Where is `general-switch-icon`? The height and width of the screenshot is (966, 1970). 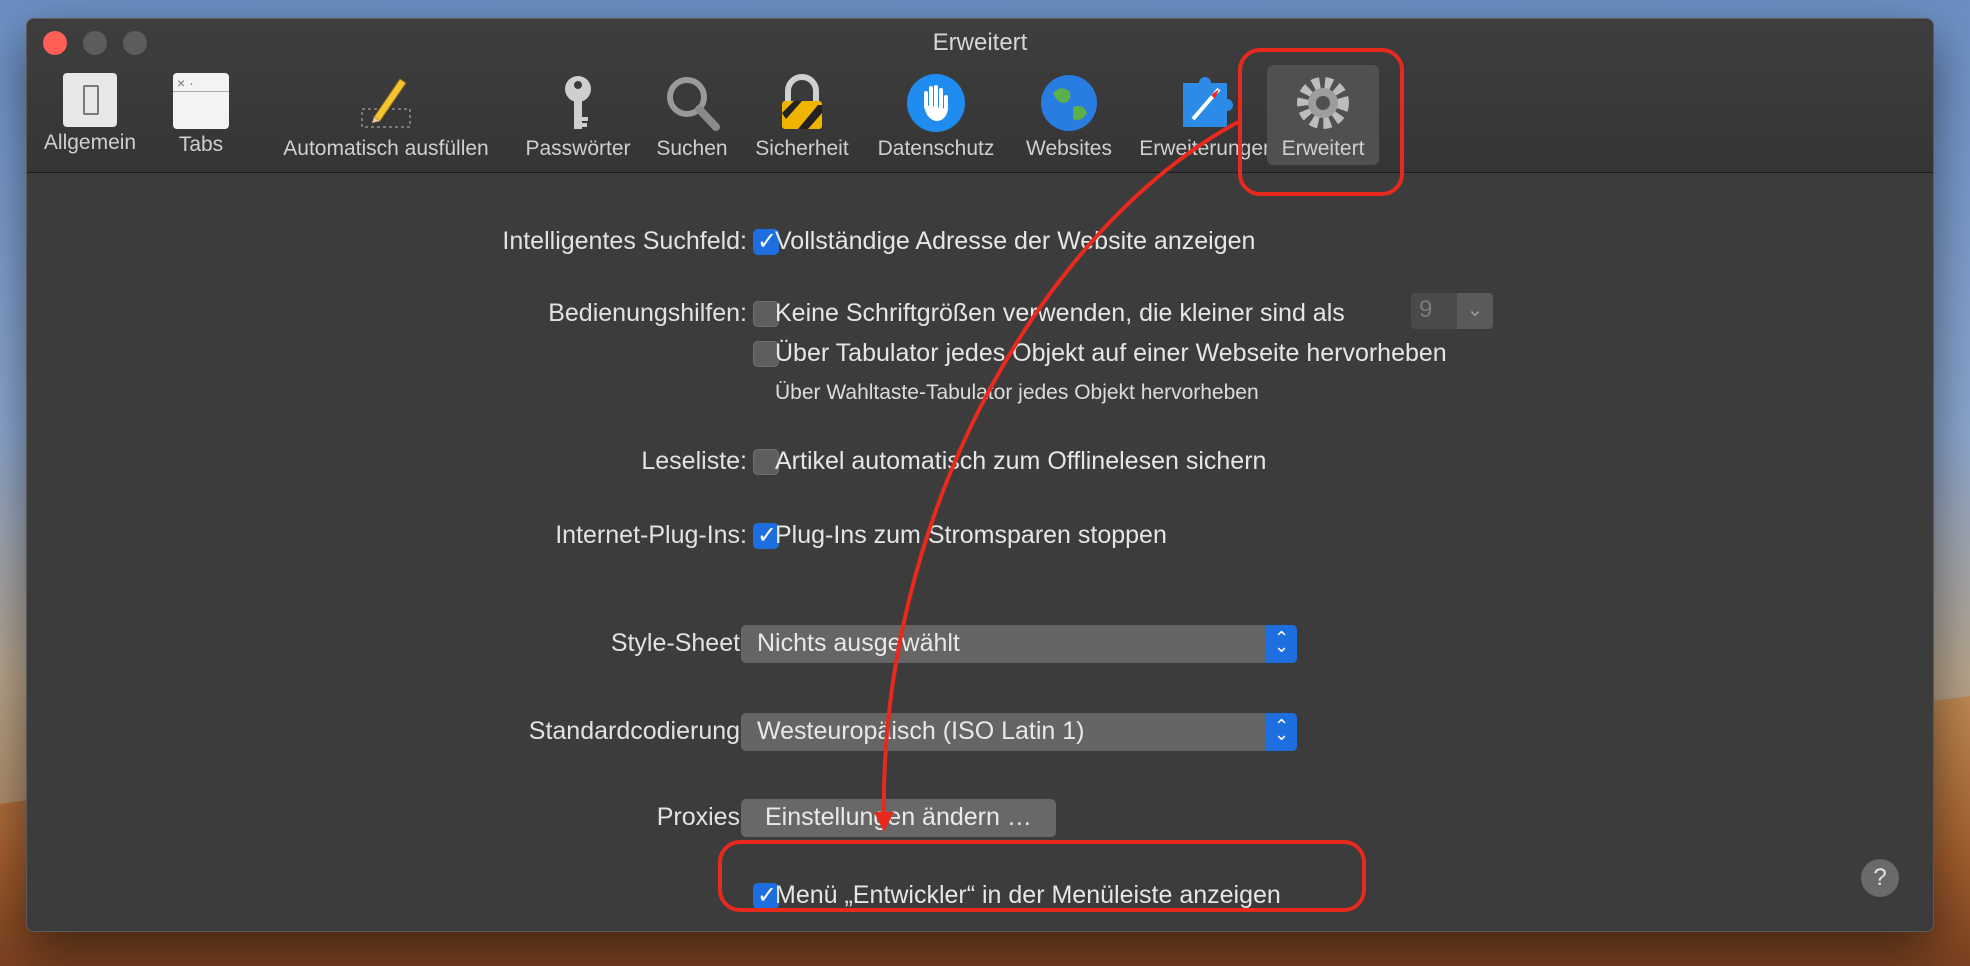 general-switch-icon is located at coordinates (90, 100).